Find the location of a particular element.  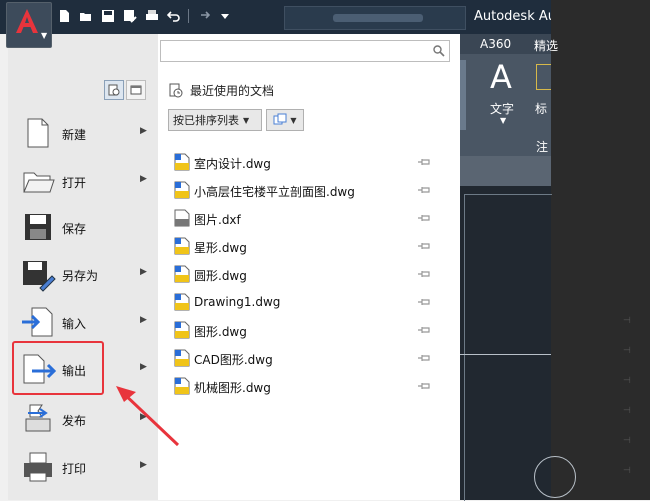

recent-file-row: 星形.dwg is located at coordinates (307, 246).